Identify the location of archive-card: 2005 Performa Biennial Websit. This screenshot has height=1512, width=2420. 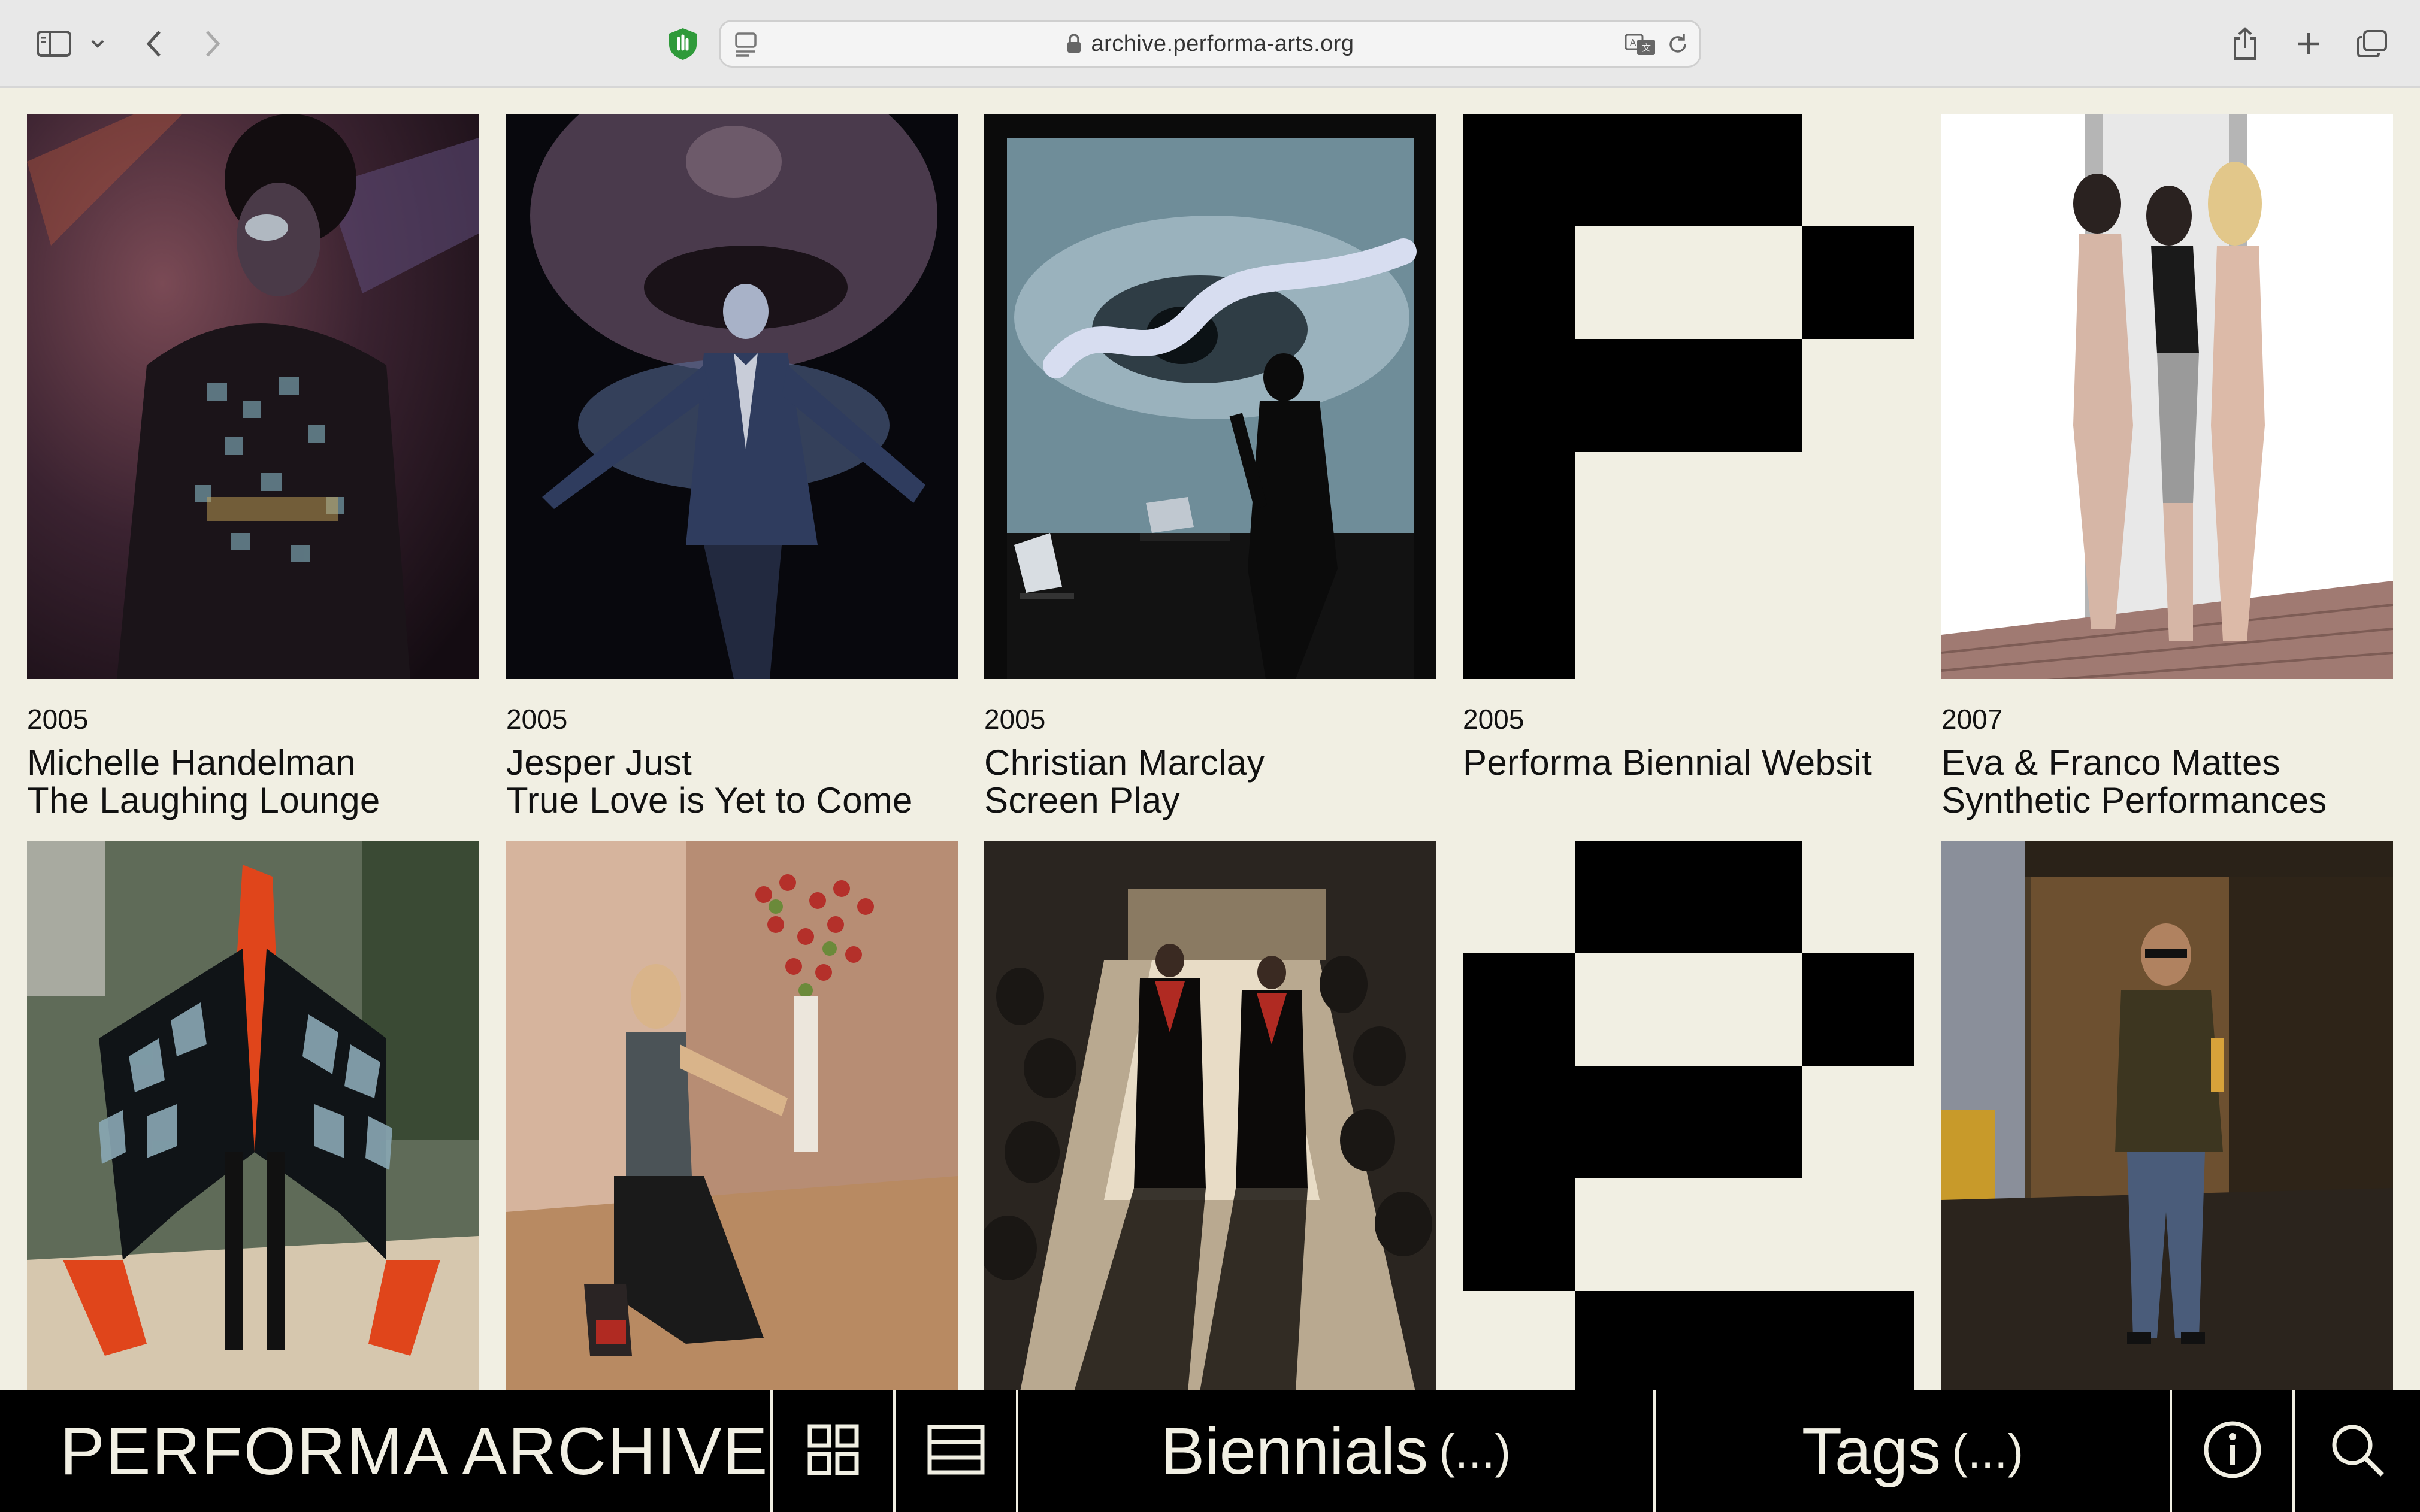
(1688, 447).